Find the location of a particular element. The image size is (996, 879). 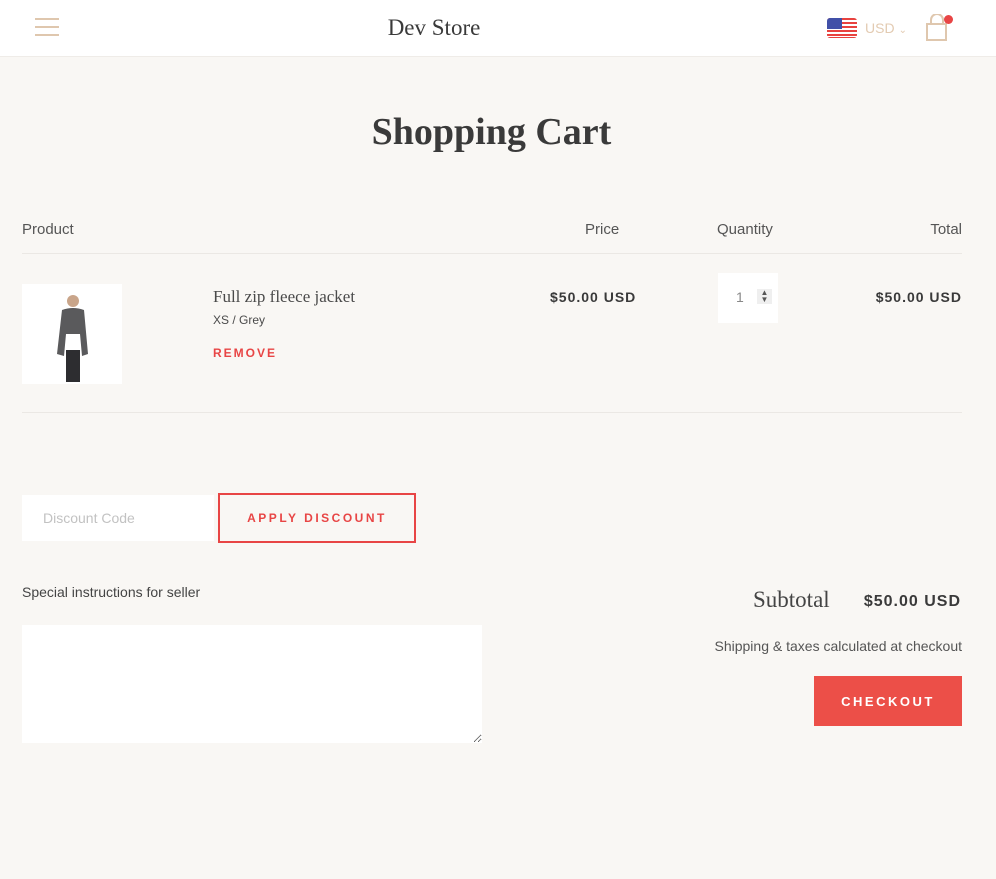

store-name: Dev Store is located at coordinates (434, 28).